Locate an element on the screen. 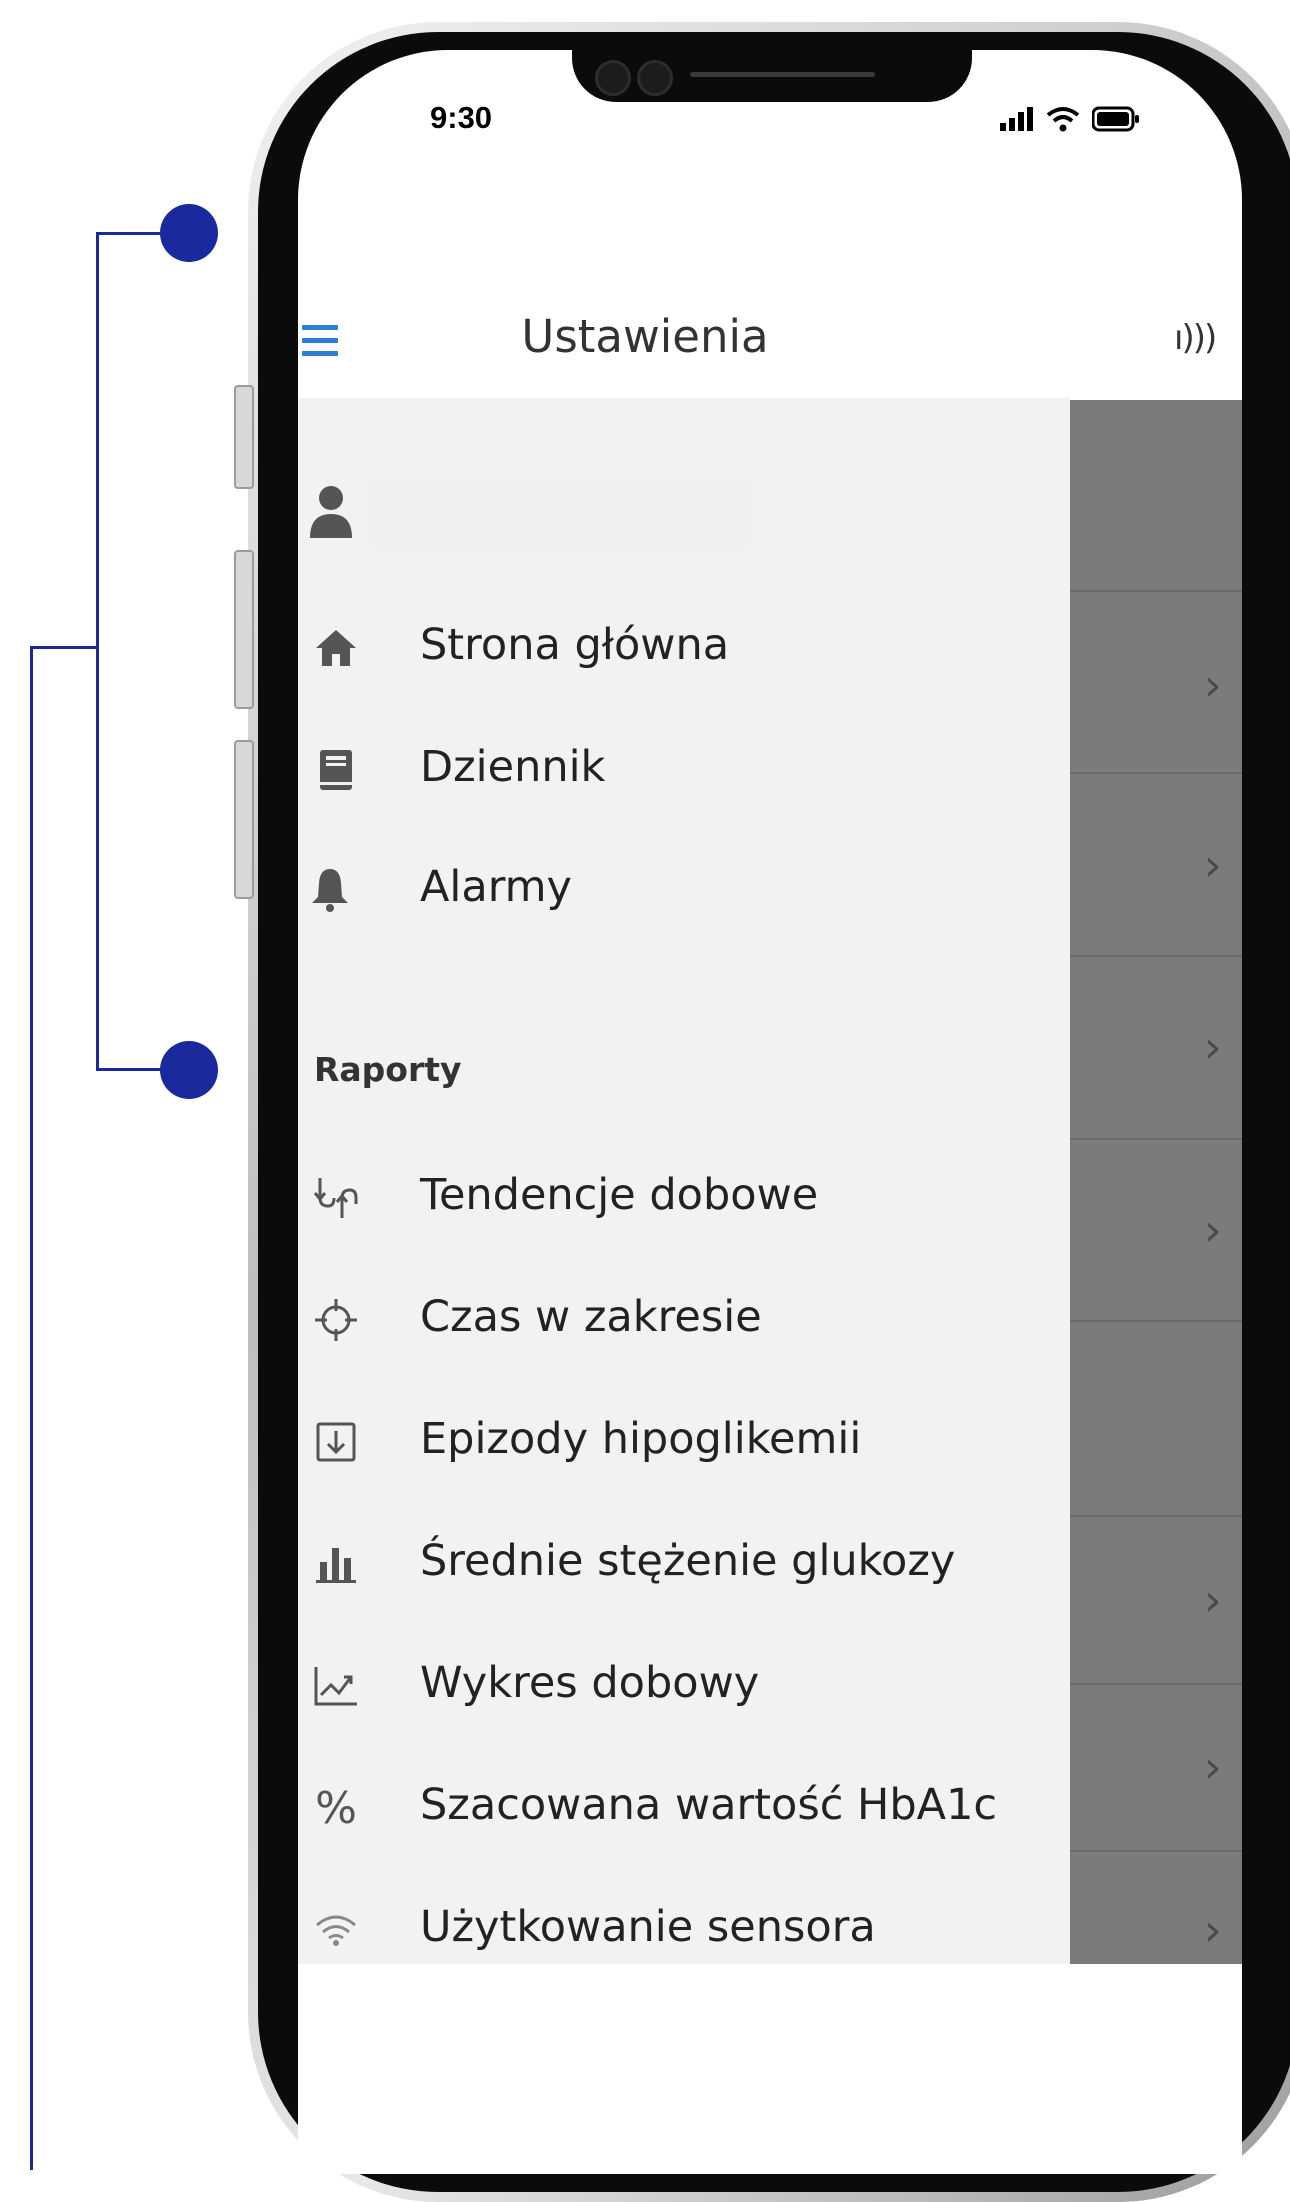 The height and width of the screenshot is (2202, 1290). drawer-item-alarms: Alarmy is located at coordinates (684, 890).